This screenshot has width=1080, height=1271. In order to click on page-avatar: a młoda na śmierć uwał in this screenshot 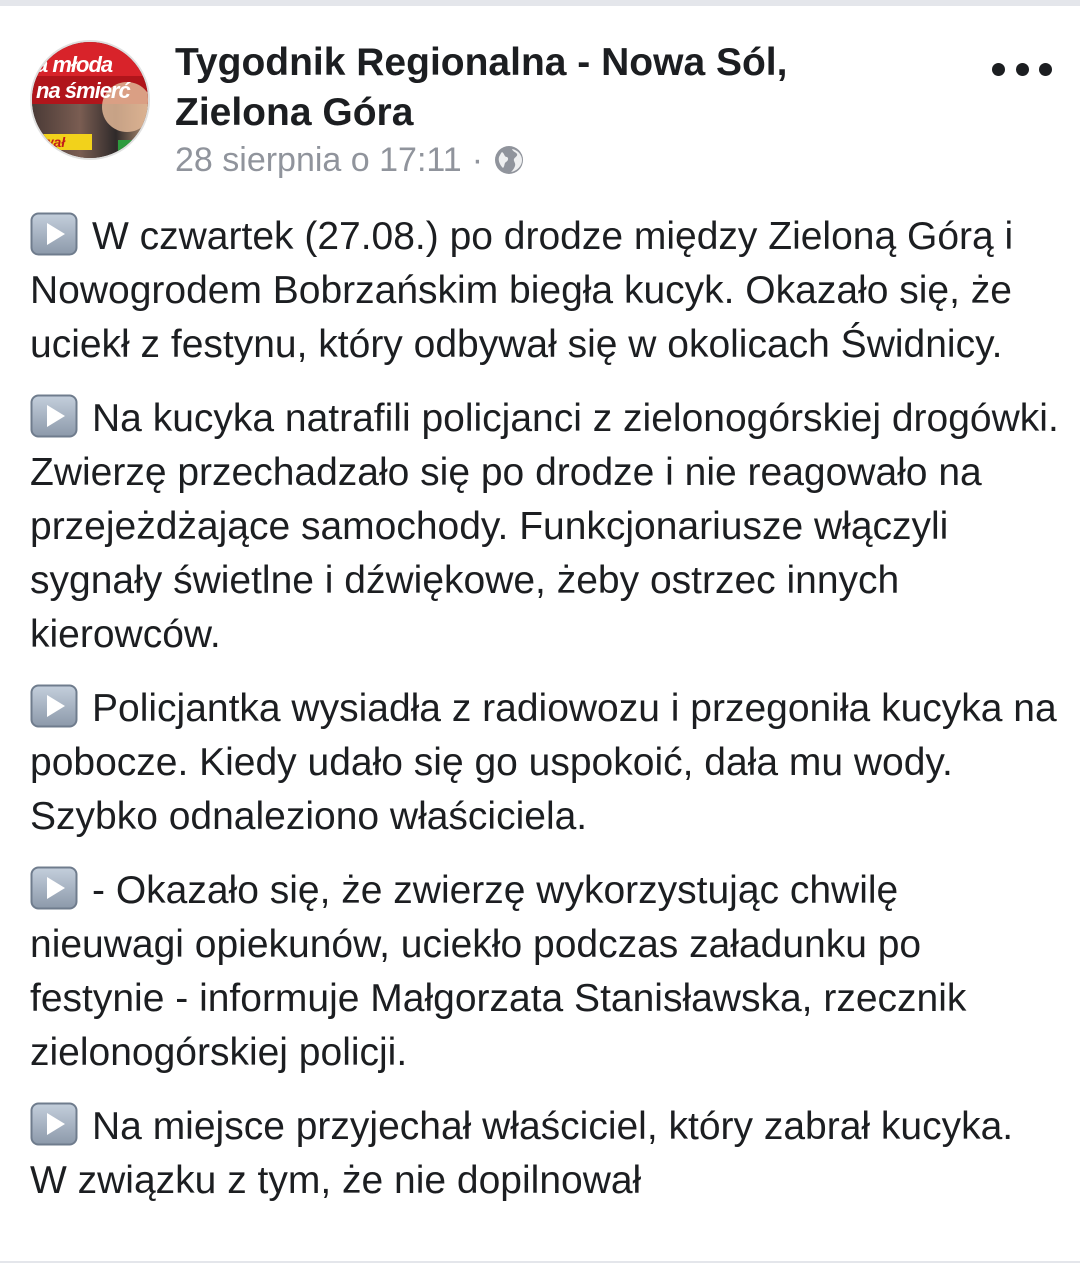, I will do `click(90, 100)`.